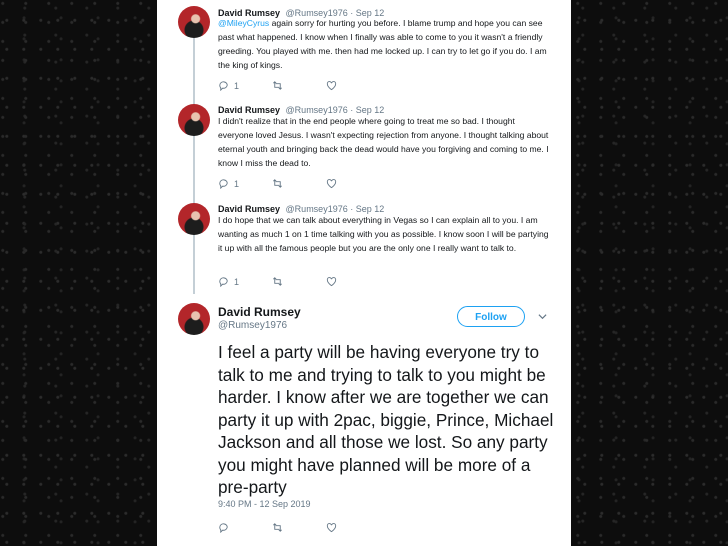 The width and height of the screenshot is (728, 546). Describe the element at coordinates (264, 504) in the screenshot. I see `tweet-timestamp: 9:40 PM - 12 Sep 2019` at that location.